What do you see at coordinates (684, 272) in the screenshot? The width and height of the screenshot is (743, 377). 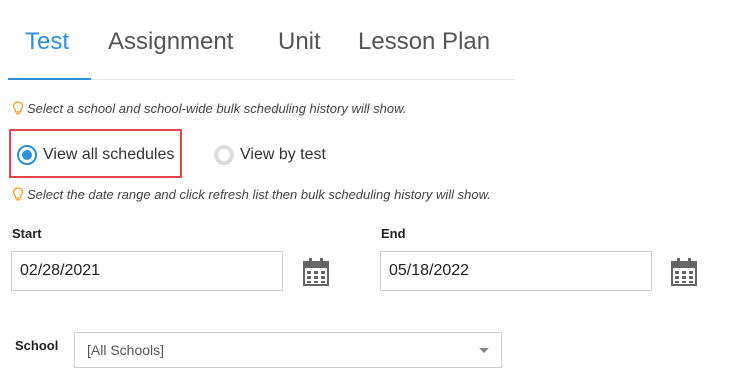 I see `end-calendar-icon` at bounding box center [684, 272].